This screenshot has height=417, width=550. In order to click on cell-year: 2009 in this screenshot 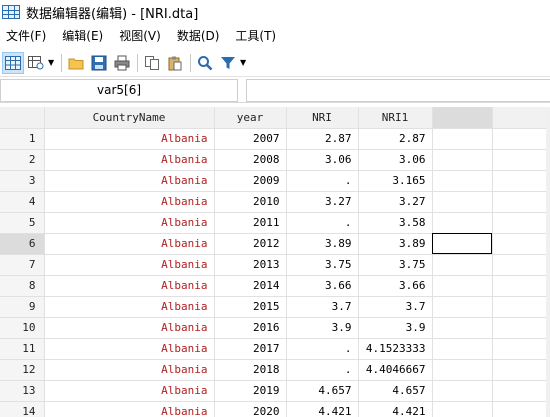, I will do `click(250, 181)`.